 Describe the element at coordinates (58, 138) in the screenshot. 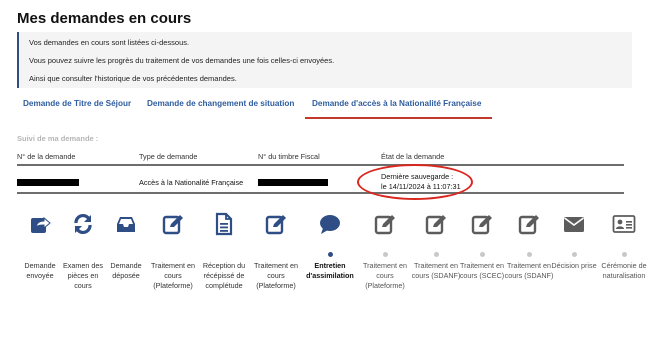

I see `section-label: Suivi de ma demande :` at that location.